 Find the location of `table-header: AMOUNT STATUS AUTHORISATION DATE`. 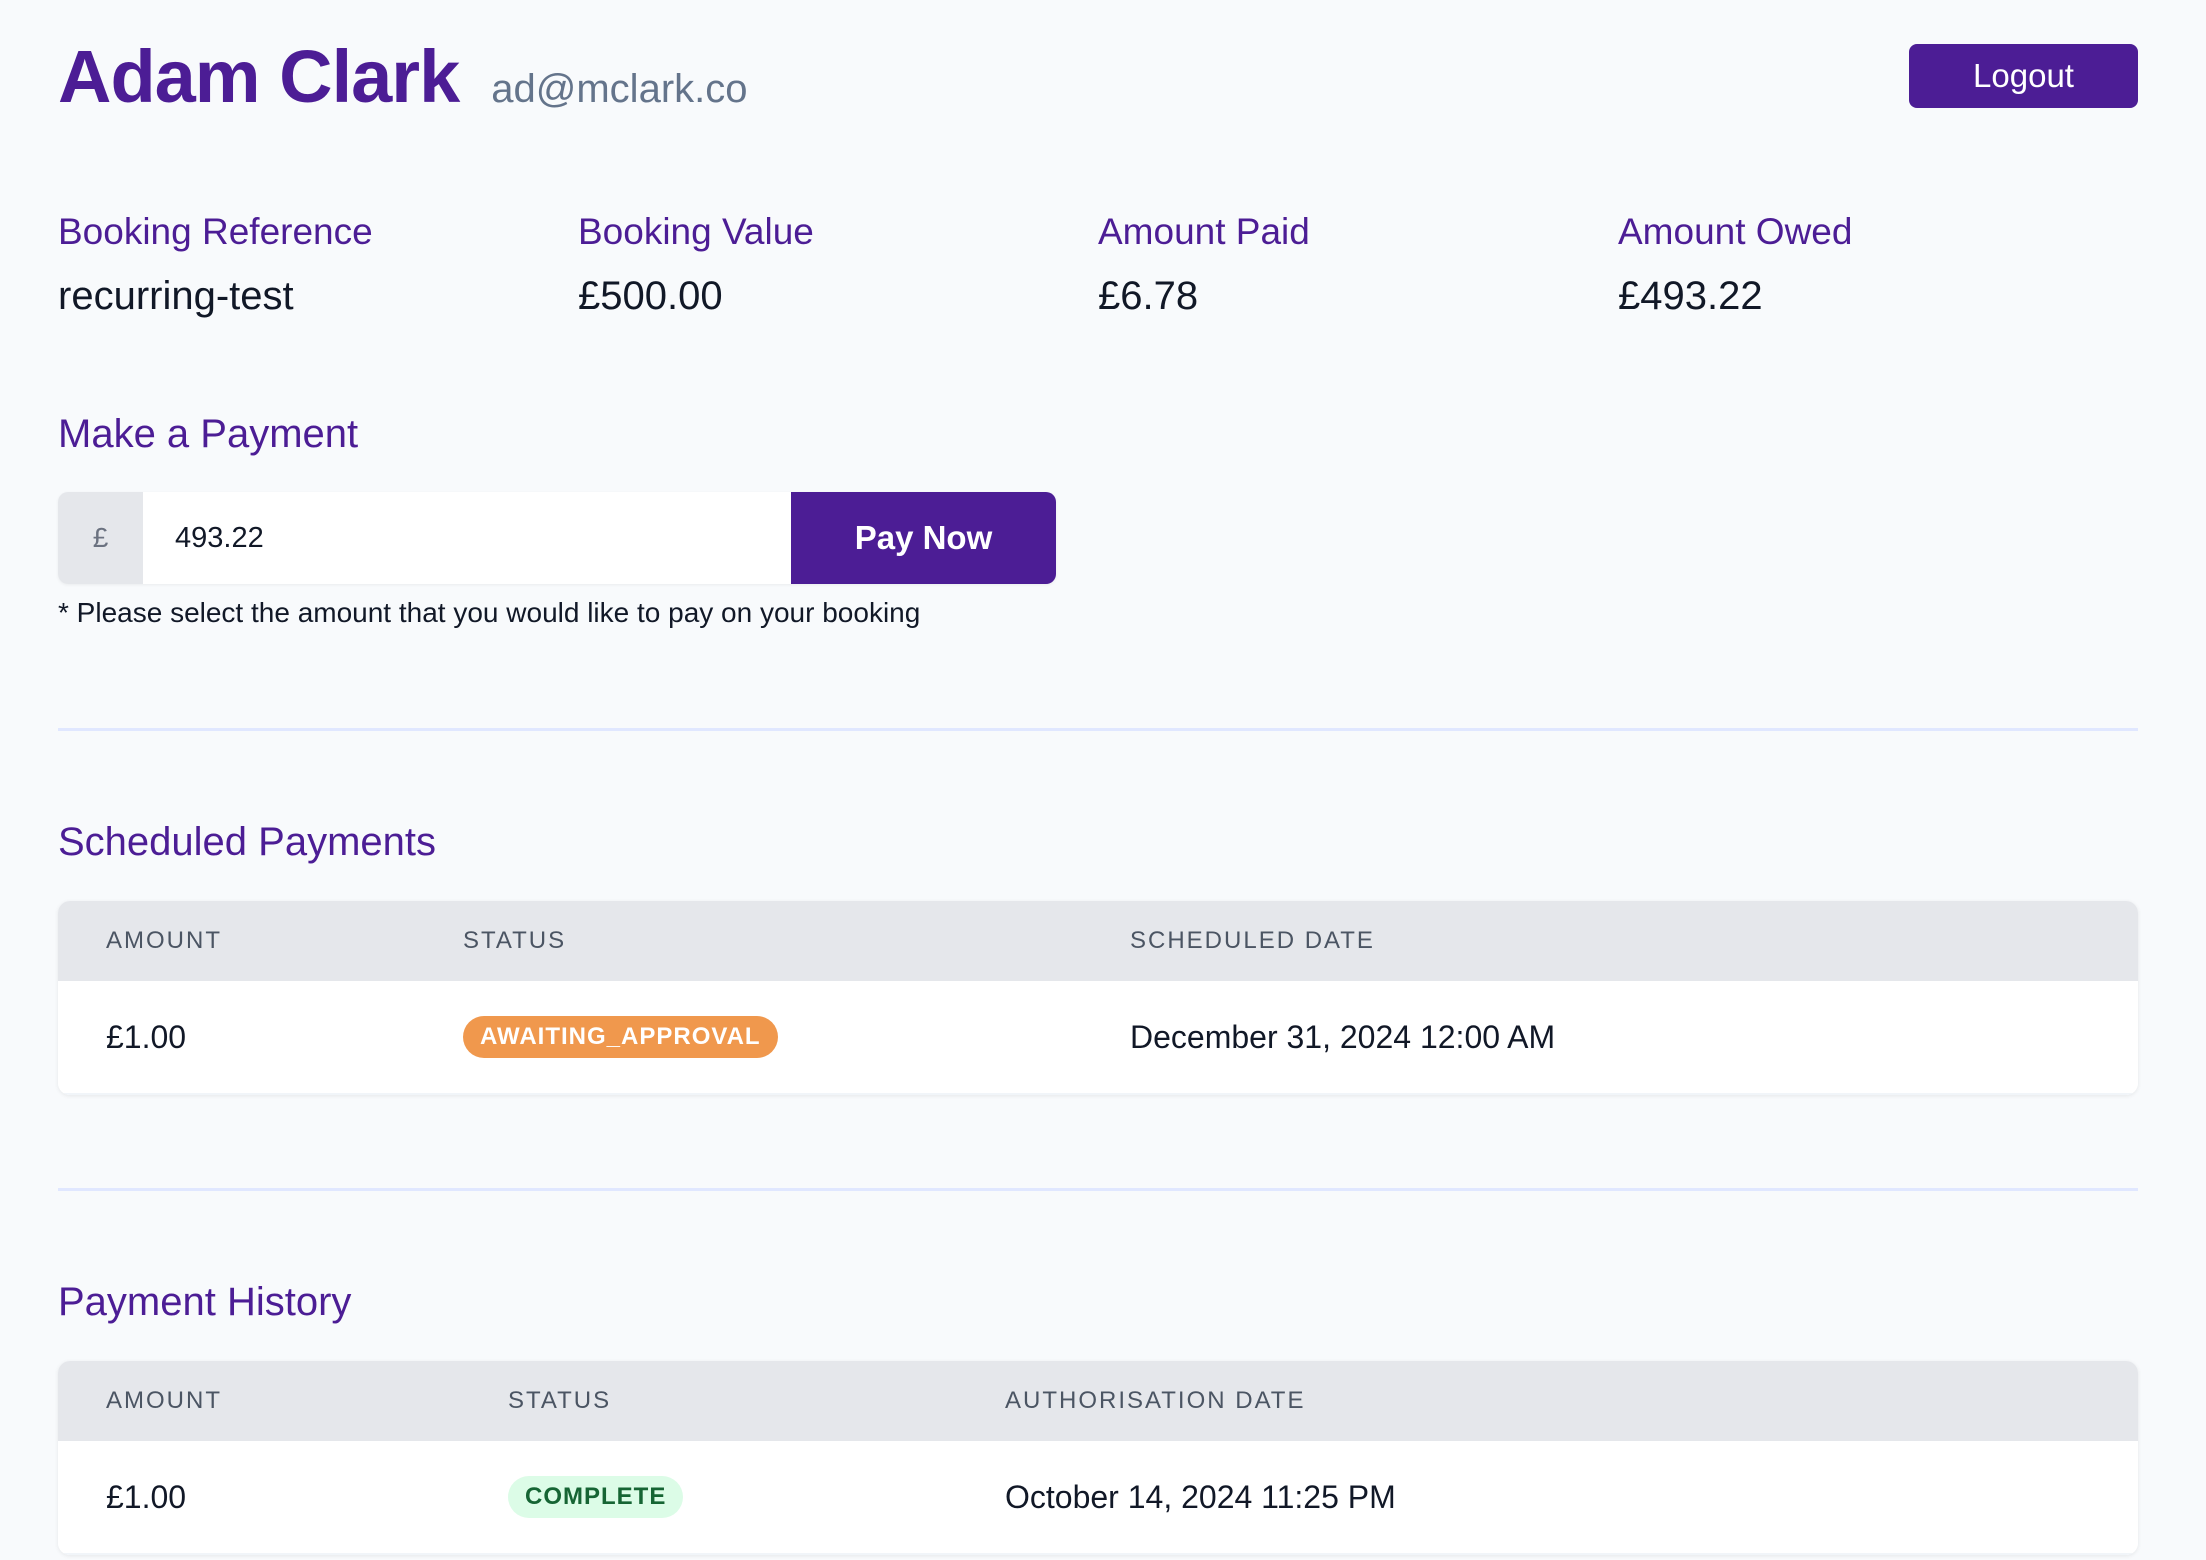

table-header: AMOUNT STATUS AUTHORISATION DATE is located at coordinates (1098, 1401).